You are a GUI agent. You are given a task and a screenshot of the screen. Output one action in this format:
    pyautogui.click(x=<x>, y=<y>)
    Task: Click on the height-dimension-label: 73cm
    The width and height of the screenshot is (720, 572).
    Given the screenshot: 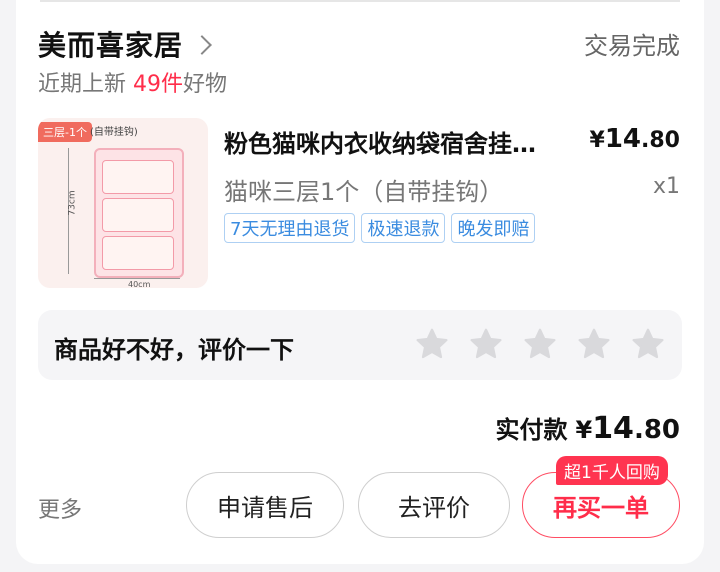 What is the action you would take?
    pyautogui.click(x=72, y=203)
    